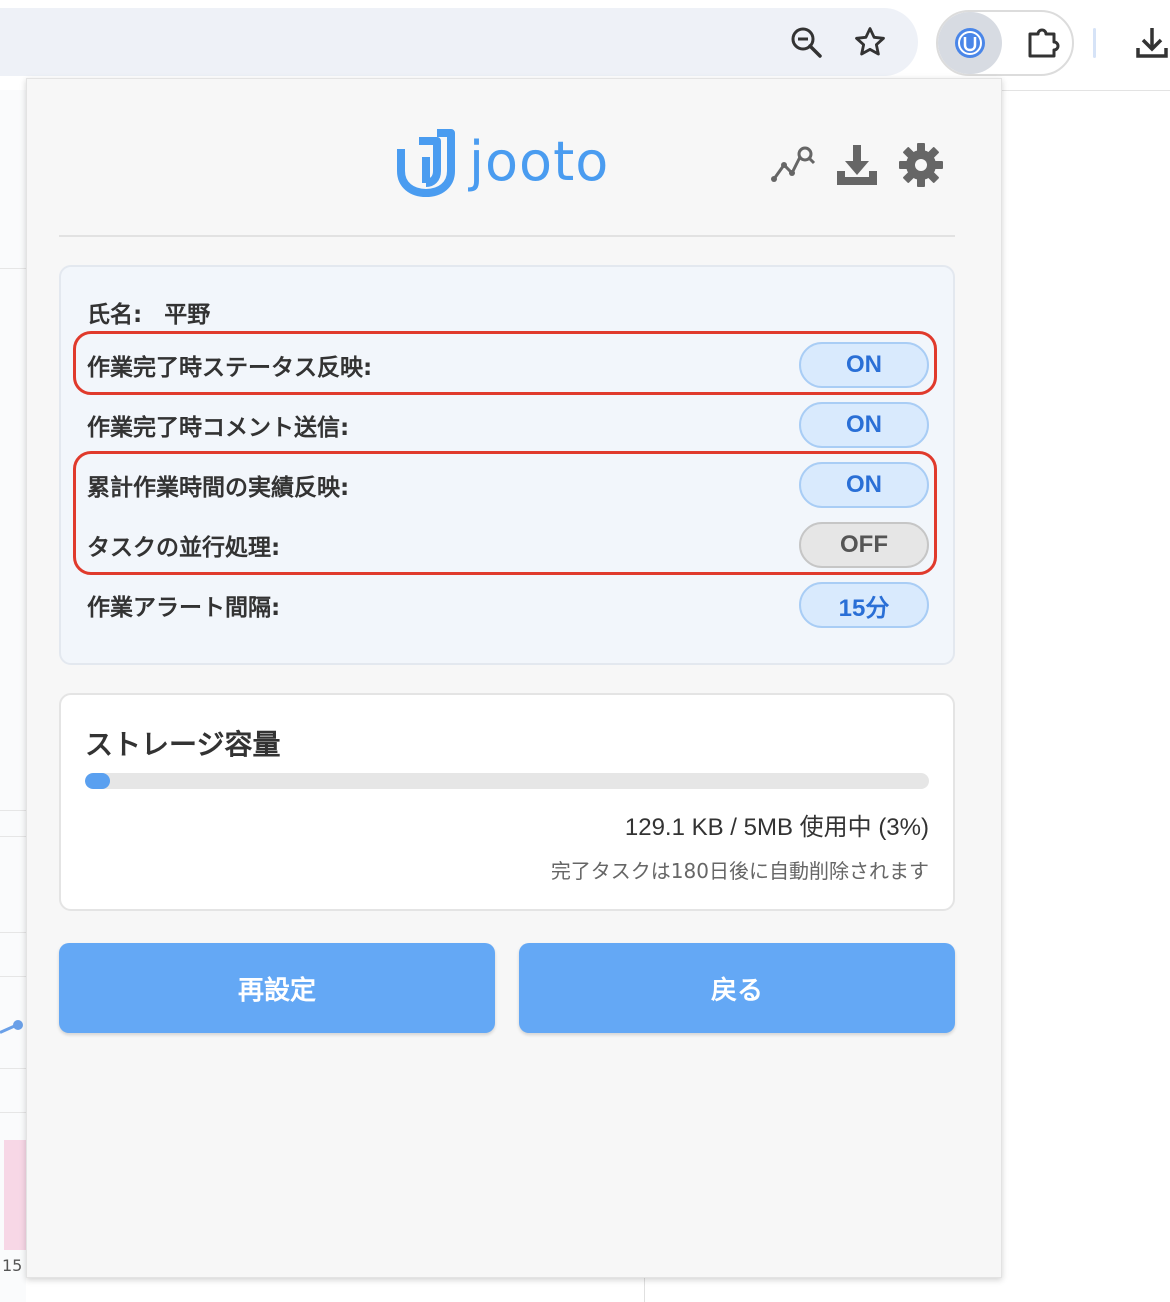  What do you see at coordinates (426, 163) in the screenshot?
I see `jooto-logo-icon` at bounding box center [426, 163].